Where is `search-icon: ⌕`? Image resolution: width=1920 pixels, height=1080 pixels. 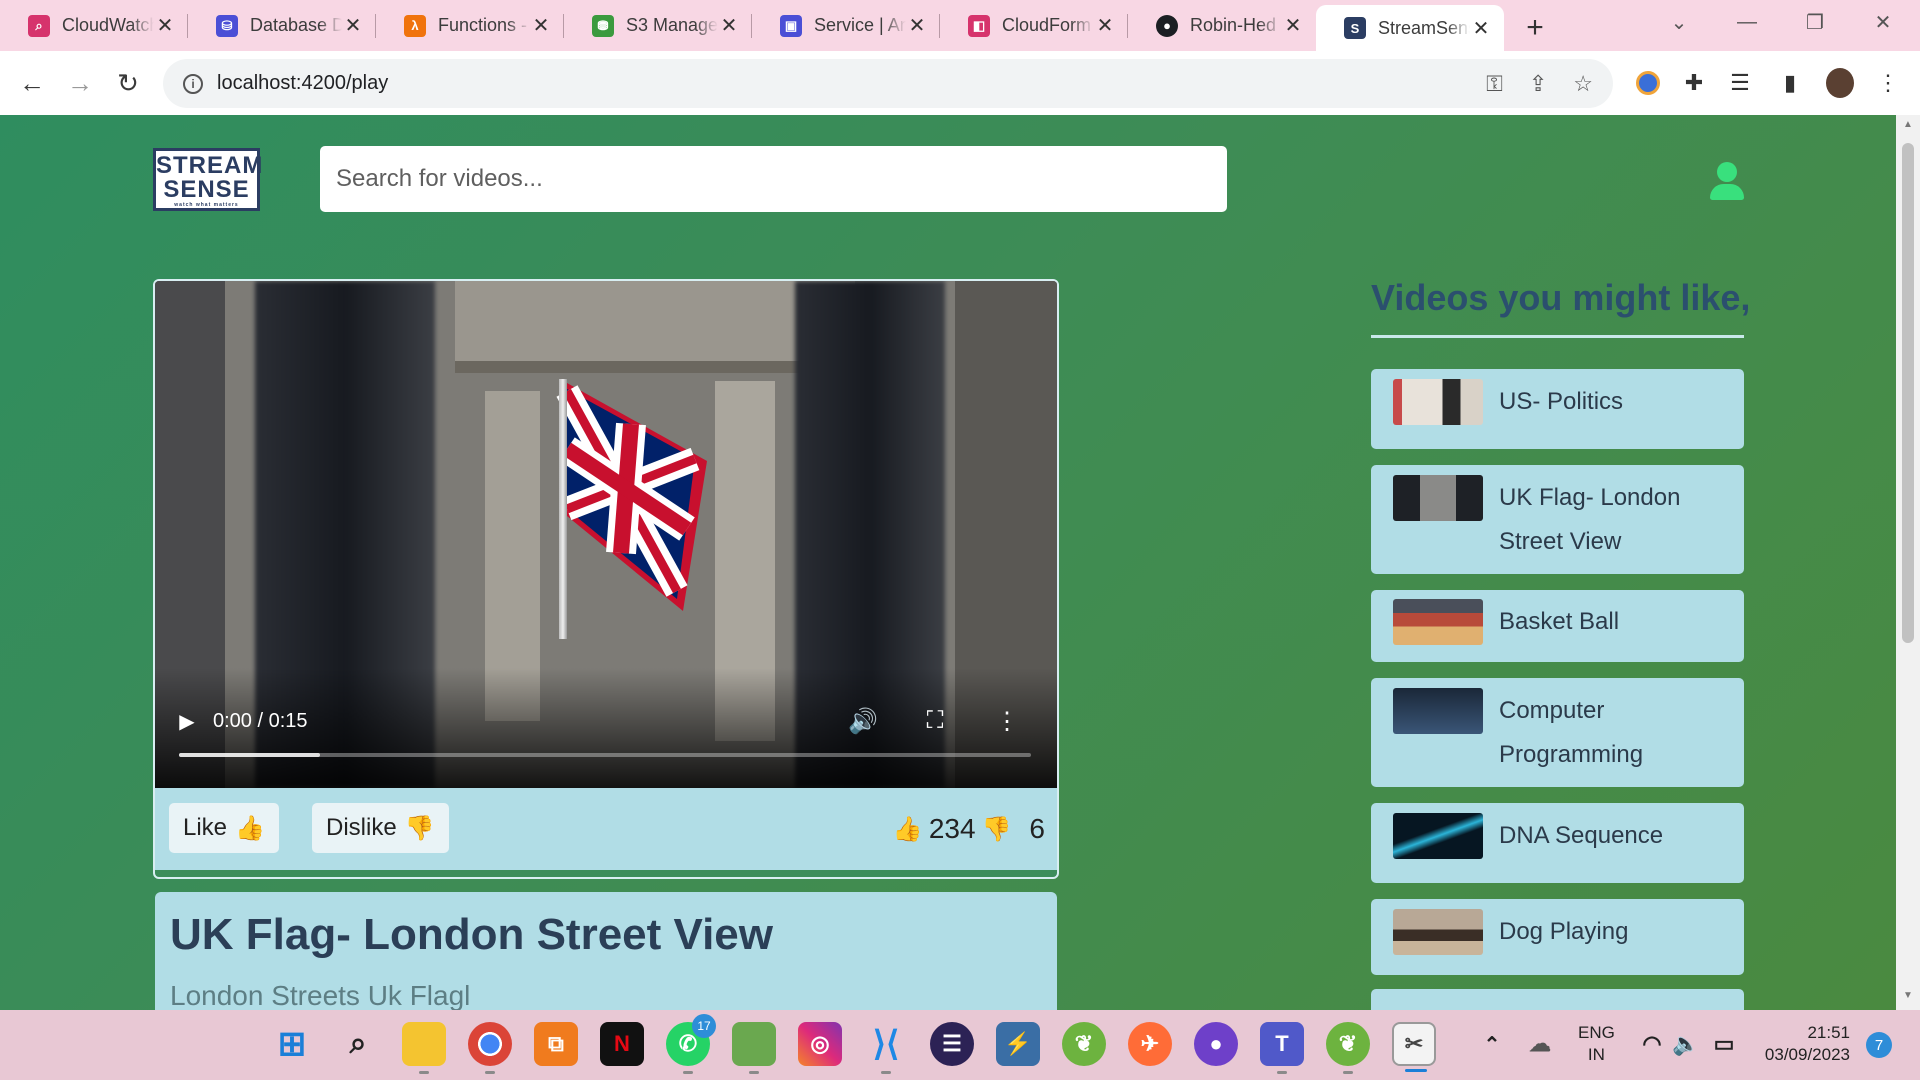
search-icon: ⌕ is located at coordinates (358, 1044).